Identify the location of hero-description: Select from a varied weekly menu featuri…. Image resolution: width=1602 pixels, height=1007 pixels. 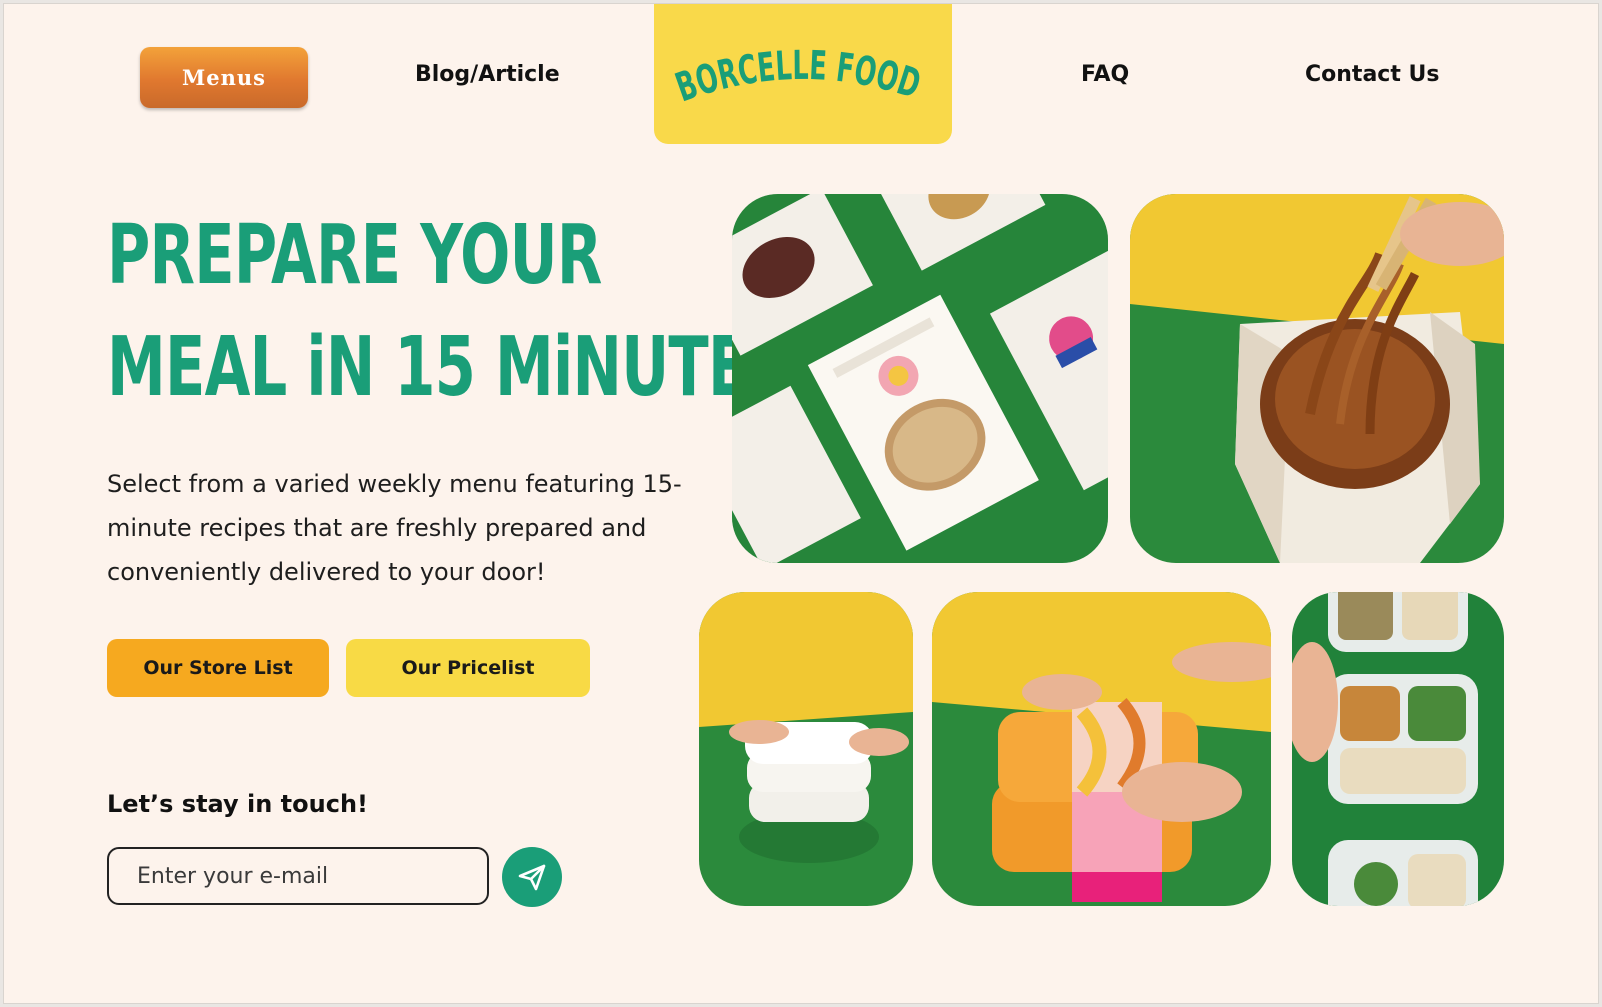
(394, 528).